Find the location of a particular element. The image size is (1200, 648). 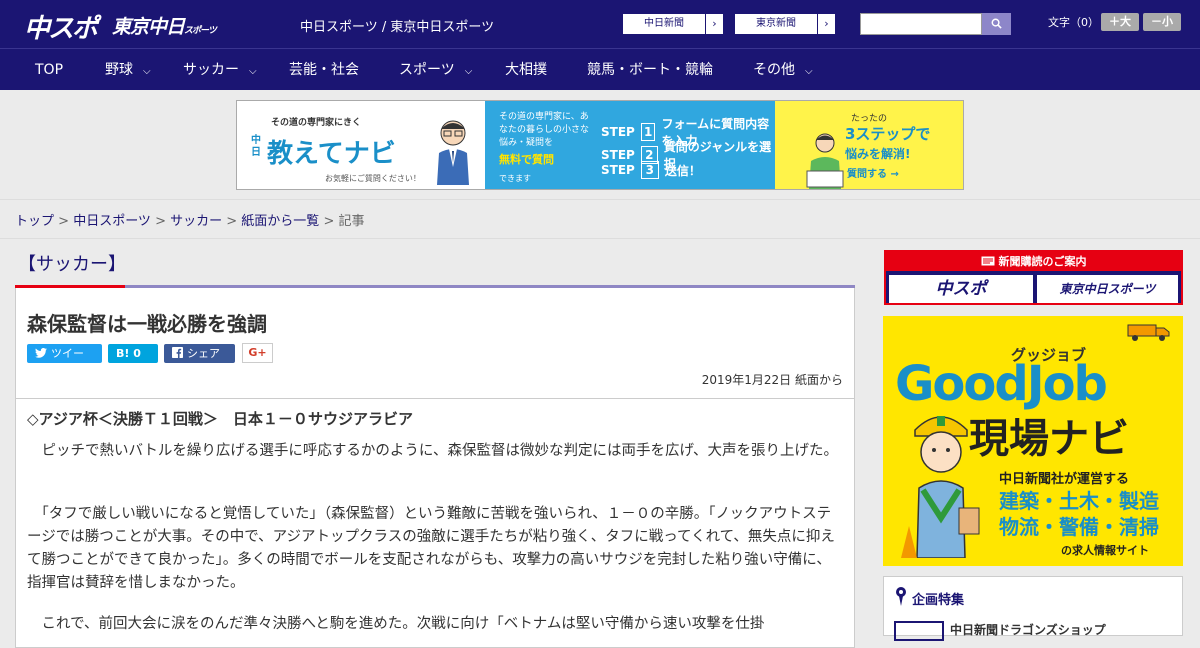

nav-item-other: その他 ⌵ is located at coordinates (783, 70).